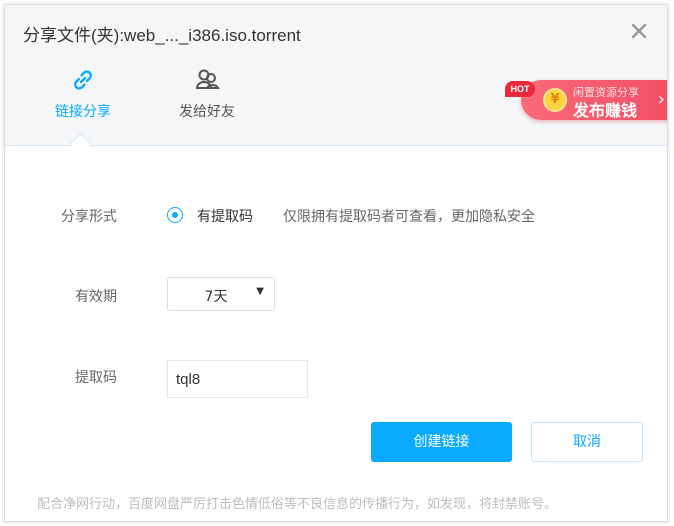 The image size is (674, 526). I want to click on dialog-title: 分享文件(夹):web_..._i386.iso.torrent, so click(162, 35).